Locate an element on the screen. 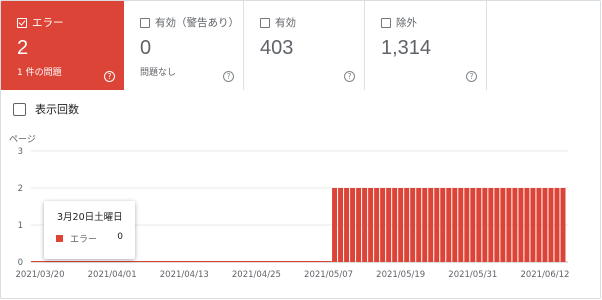  tile-excluded-header: 除外 is located at coordinates (399, 22).